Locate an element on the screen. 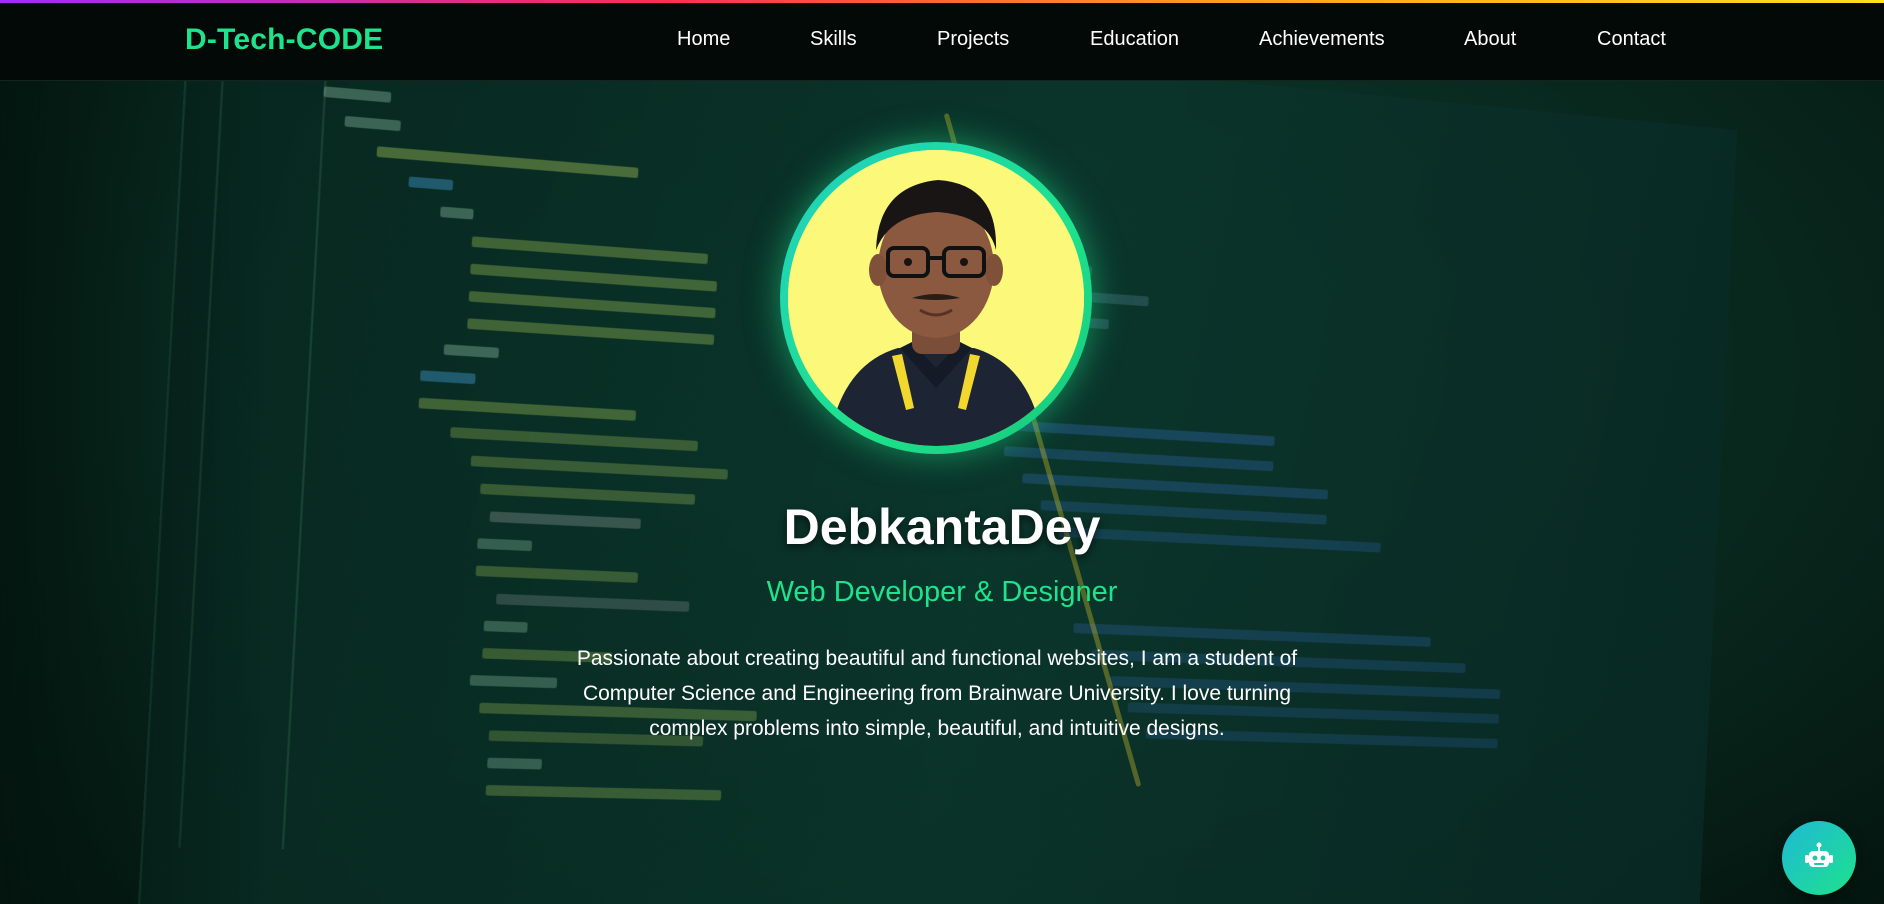 This screenshot has width=1884, height=904. nav-achievements: Achievements is located at coordinates (1322, 39).